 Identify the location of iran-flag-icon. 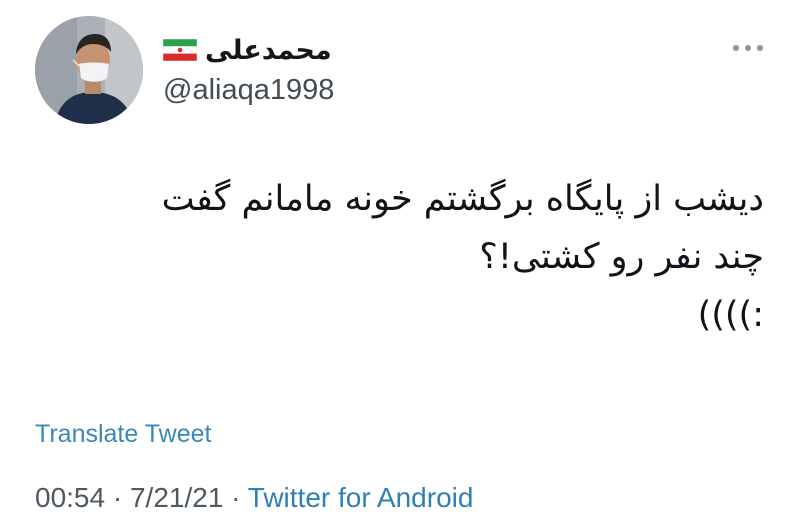
(180, 50).